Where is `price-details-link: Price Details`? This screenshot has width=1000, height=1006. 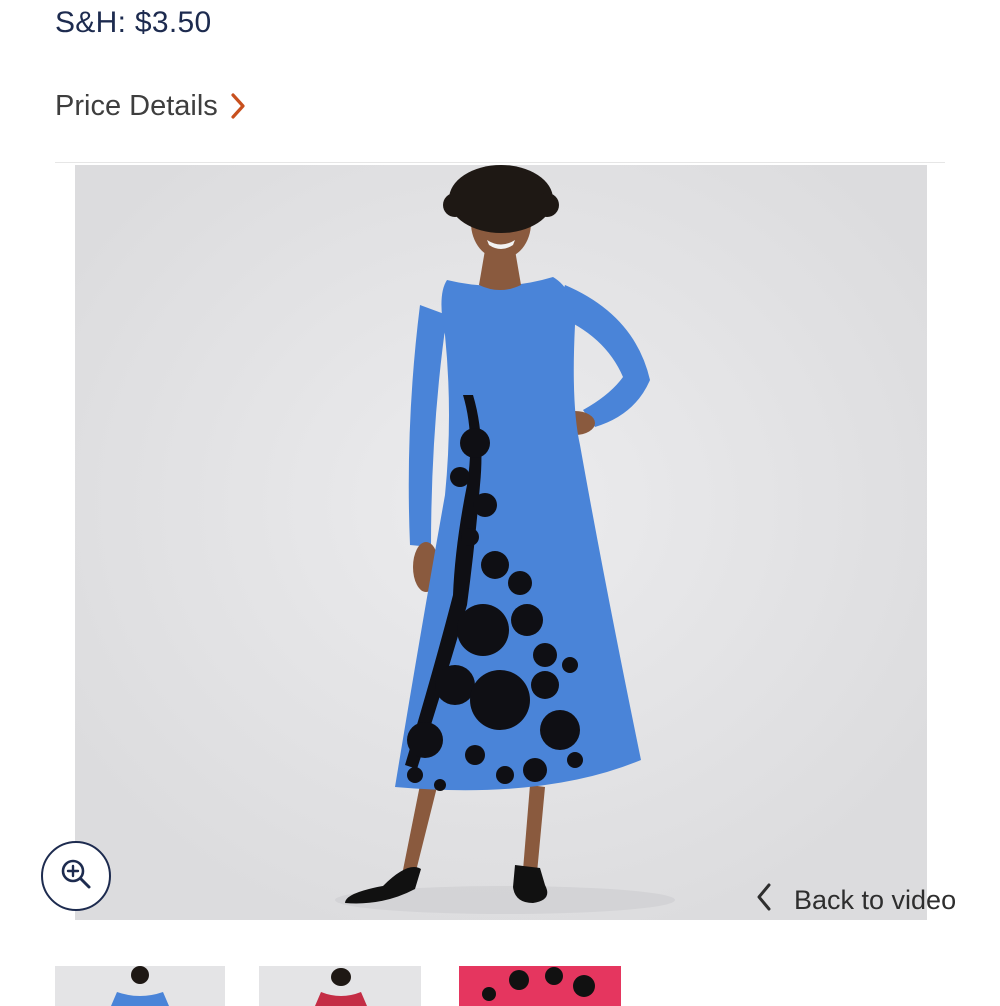
price-details-link: Price Details is located at coordinates (150, 106).